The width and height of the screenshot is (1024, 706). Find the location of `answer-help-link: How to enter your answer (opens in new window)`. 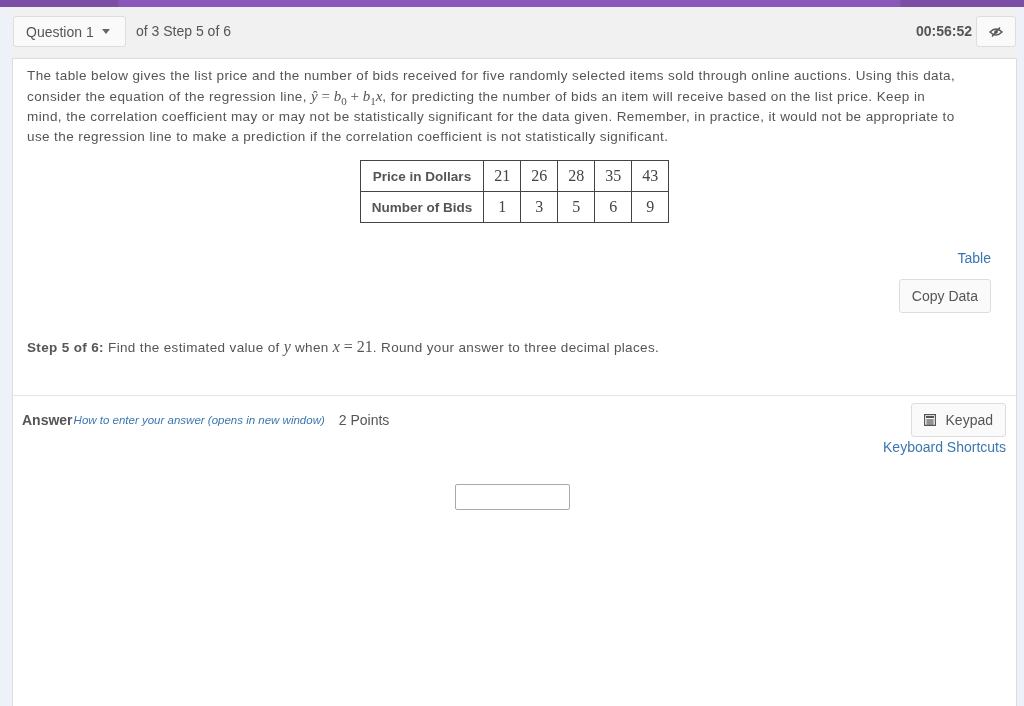

answer-help-link: How to enter your answer (opens in new window) is located at coordinates (199, 420).